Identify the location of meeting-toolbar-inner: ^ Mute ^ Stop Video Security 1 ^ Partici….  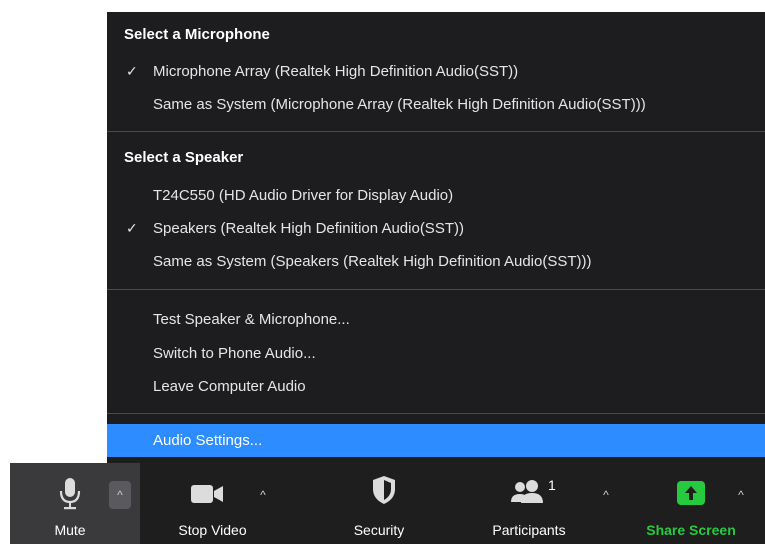
(387, 503).